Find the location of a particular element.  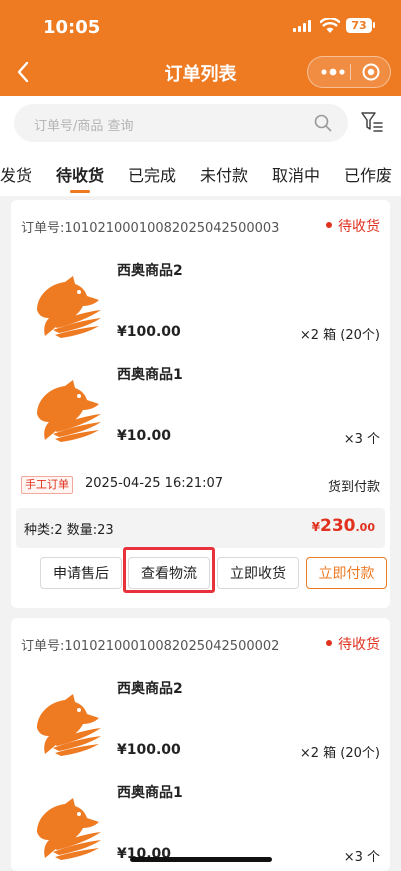

tab-completed: 已完成 is located at coordinates (152, 174).